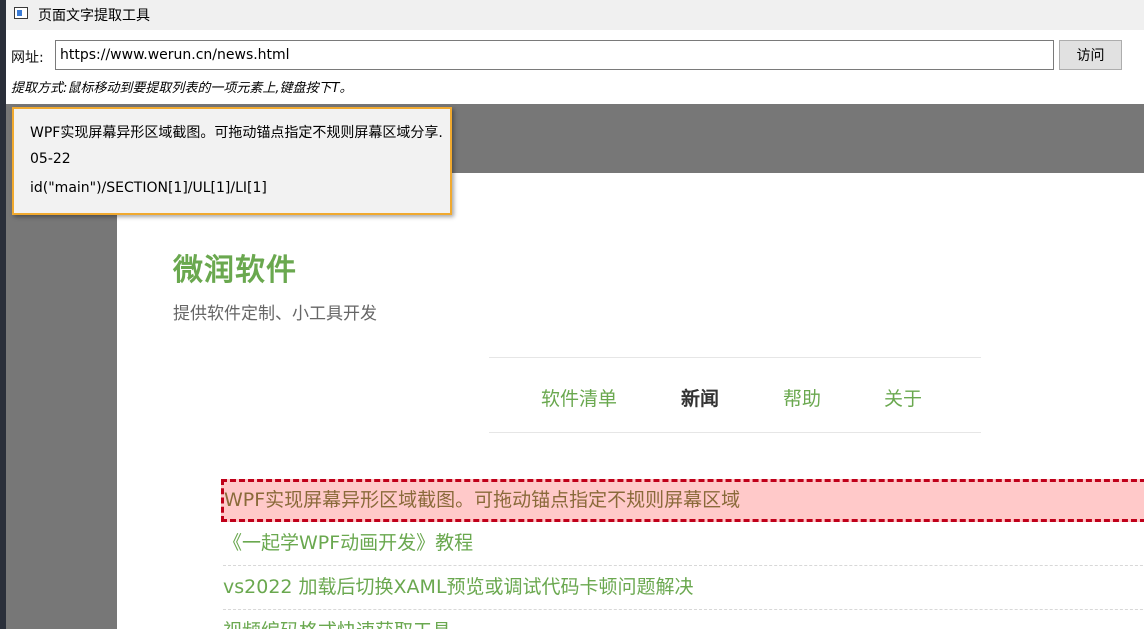  I want to click on instructions-text: 提取方式:鼠标移动到要提取列表的一项元素上,键盘按下T。, so click(182, 88).